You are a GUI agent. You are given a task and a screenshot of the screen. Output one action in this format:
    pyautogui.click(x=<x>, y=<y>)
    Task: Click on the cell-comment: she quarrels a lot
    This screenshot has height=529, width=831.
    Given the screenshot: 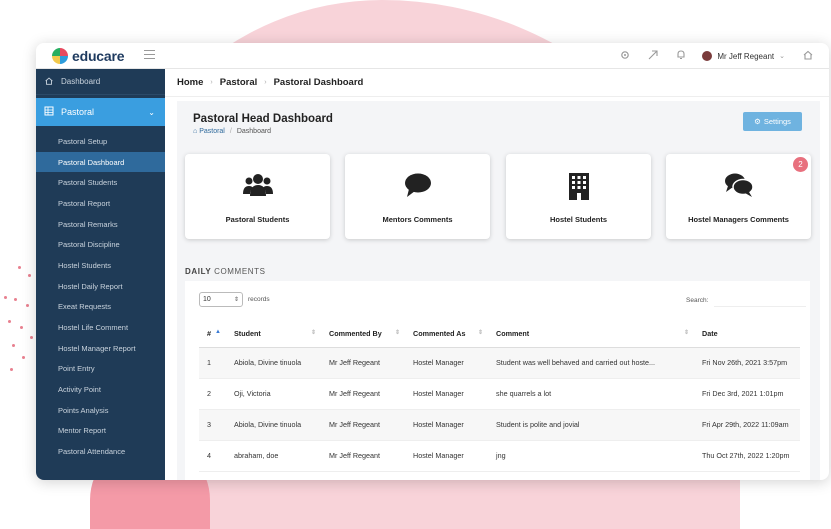 What is the action you would take?
    pyautogui.click(x=591, y=394)
    